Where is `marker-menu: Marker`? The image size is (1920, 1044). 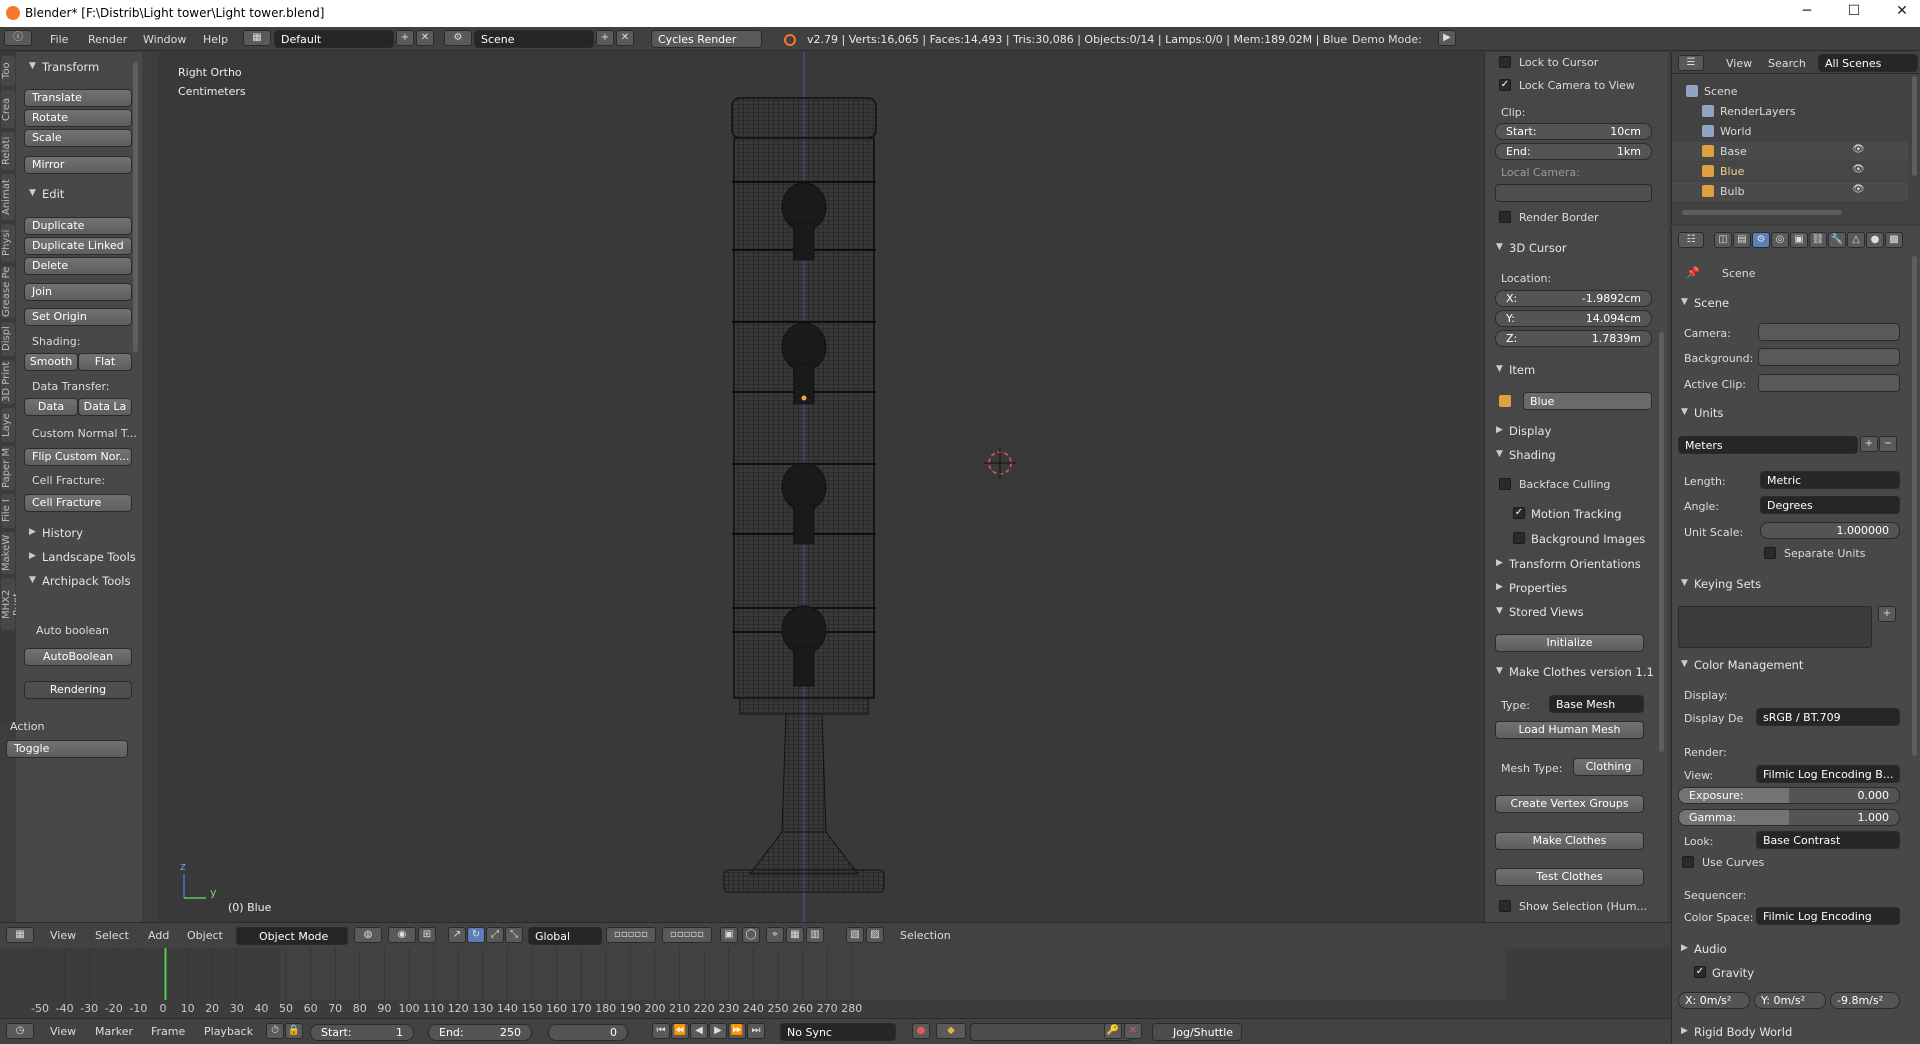 marker-menu: Marker is located at coordinates (114, 1031).